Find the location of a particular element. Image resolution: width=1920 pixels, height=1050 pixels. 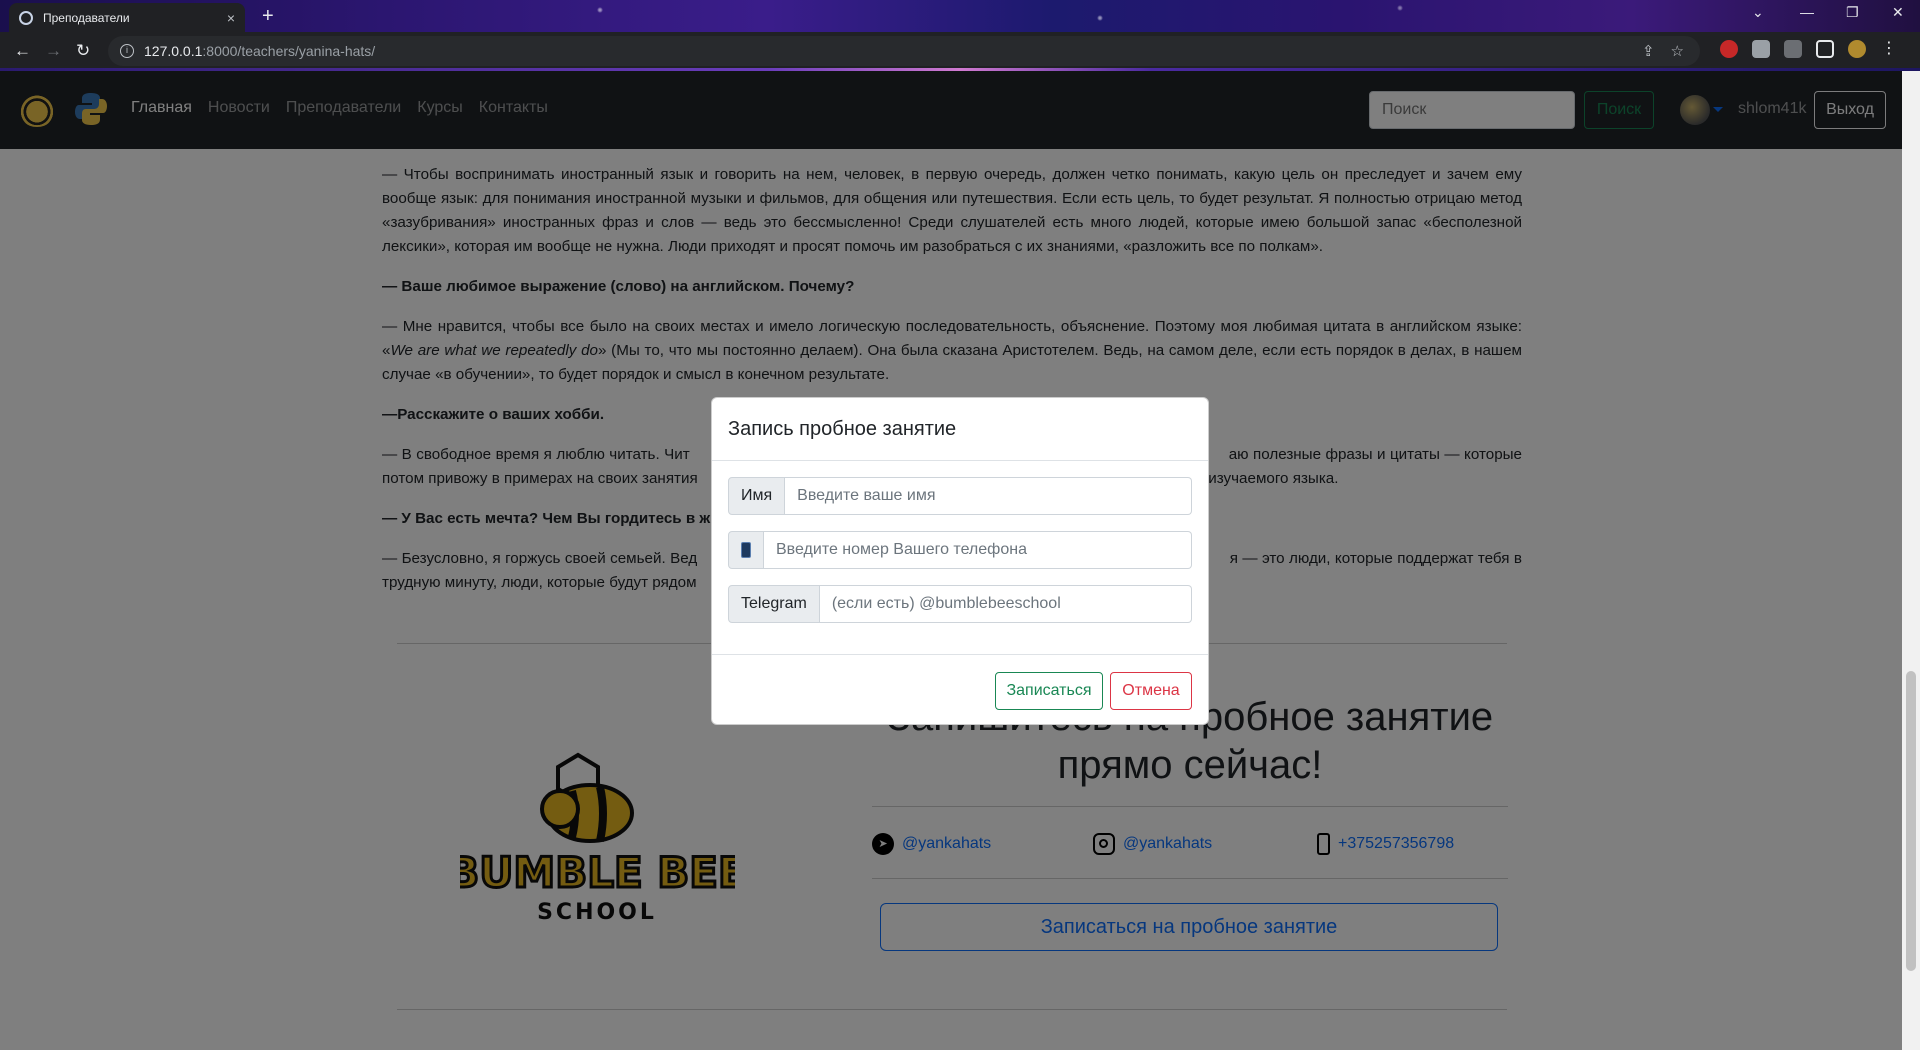

adblock-extension-icon is located at coordinates (1729, 49).